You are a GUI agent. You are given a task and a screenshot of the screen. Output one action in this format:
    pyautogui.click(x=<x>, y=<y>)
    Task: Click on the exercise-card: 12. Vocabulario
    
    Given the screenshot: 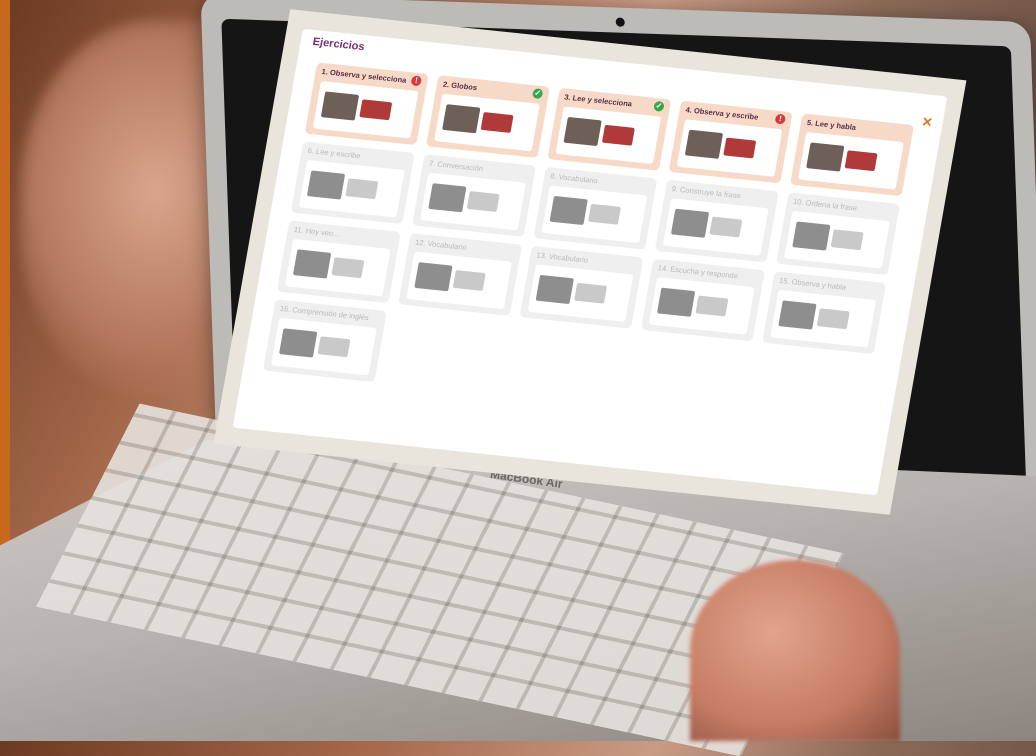 What is the action you would take?
    pyautogui.click(x=460, y=274)
    